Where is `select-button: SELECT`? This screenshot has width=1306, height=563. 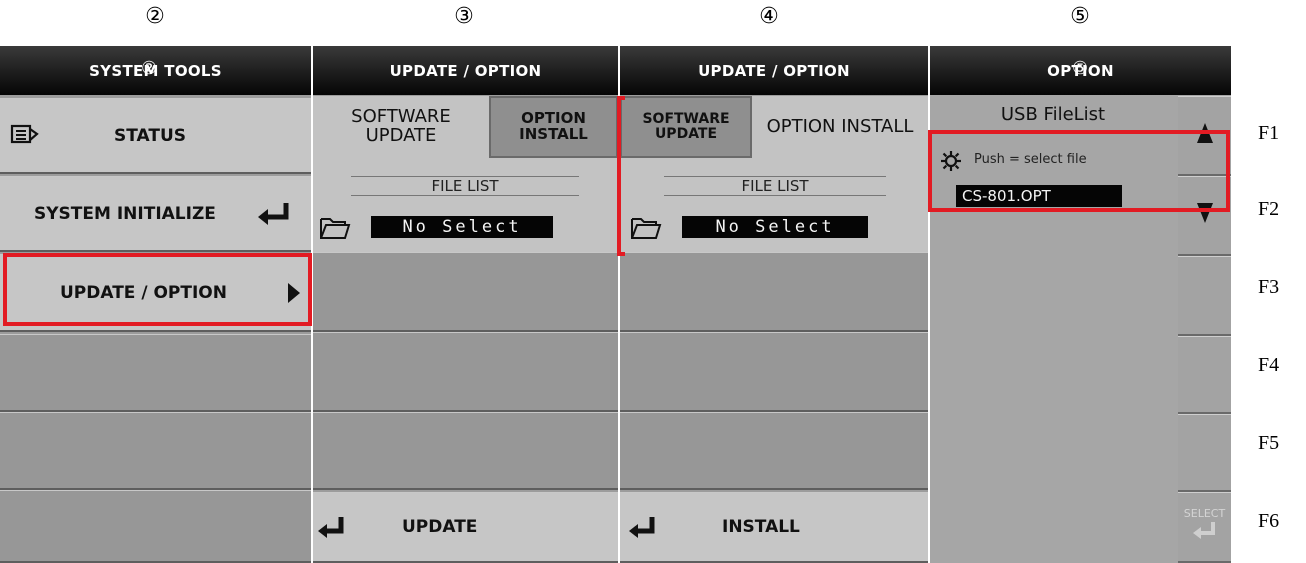
select-button: SELECT is located at coordinates (1204, 527).